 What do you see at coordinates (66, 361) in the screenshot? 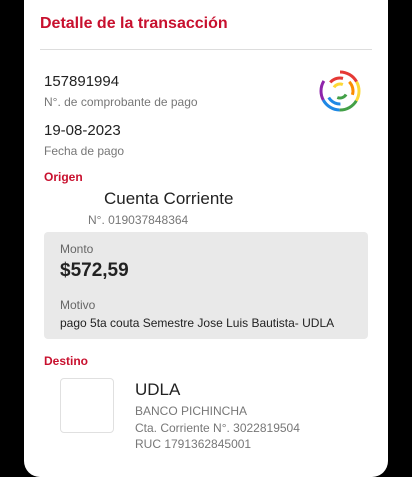
I see `destination-section-title: Destino` at bounding box center [66, 361].